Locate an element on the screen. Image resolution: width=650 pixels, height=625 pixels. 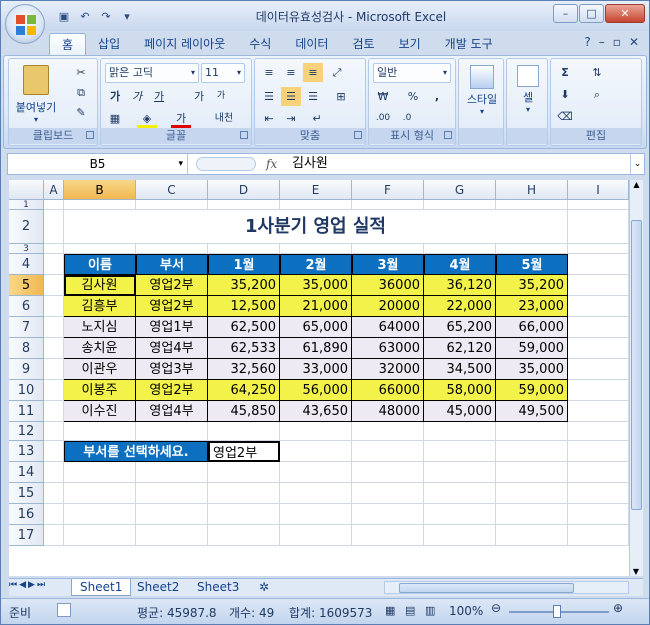
cell-G3 is located at coordinates (460, 249).